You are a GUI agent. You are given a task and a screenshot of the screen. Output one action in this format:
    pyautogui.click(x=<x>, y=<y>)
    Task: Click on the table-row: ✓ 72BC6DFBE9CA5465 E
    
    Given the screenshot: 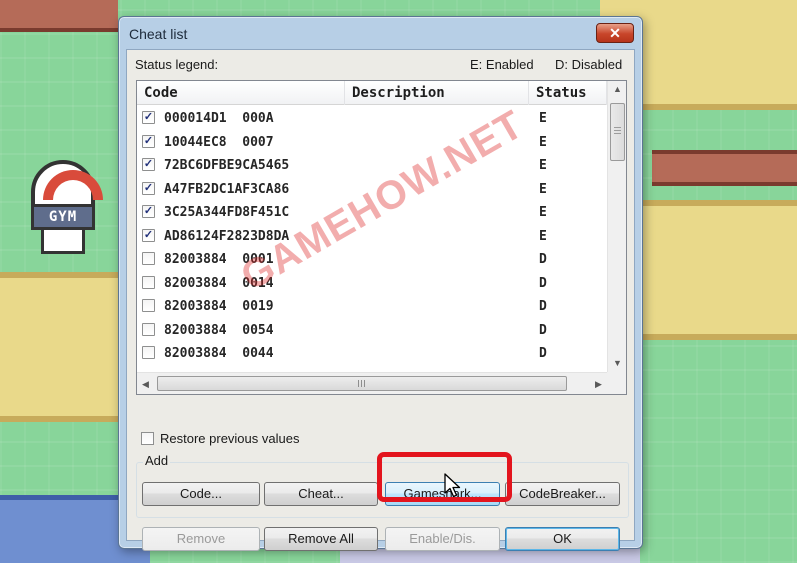 What is the action you would take?
    pyautogui.click(x=372, y=165)
    